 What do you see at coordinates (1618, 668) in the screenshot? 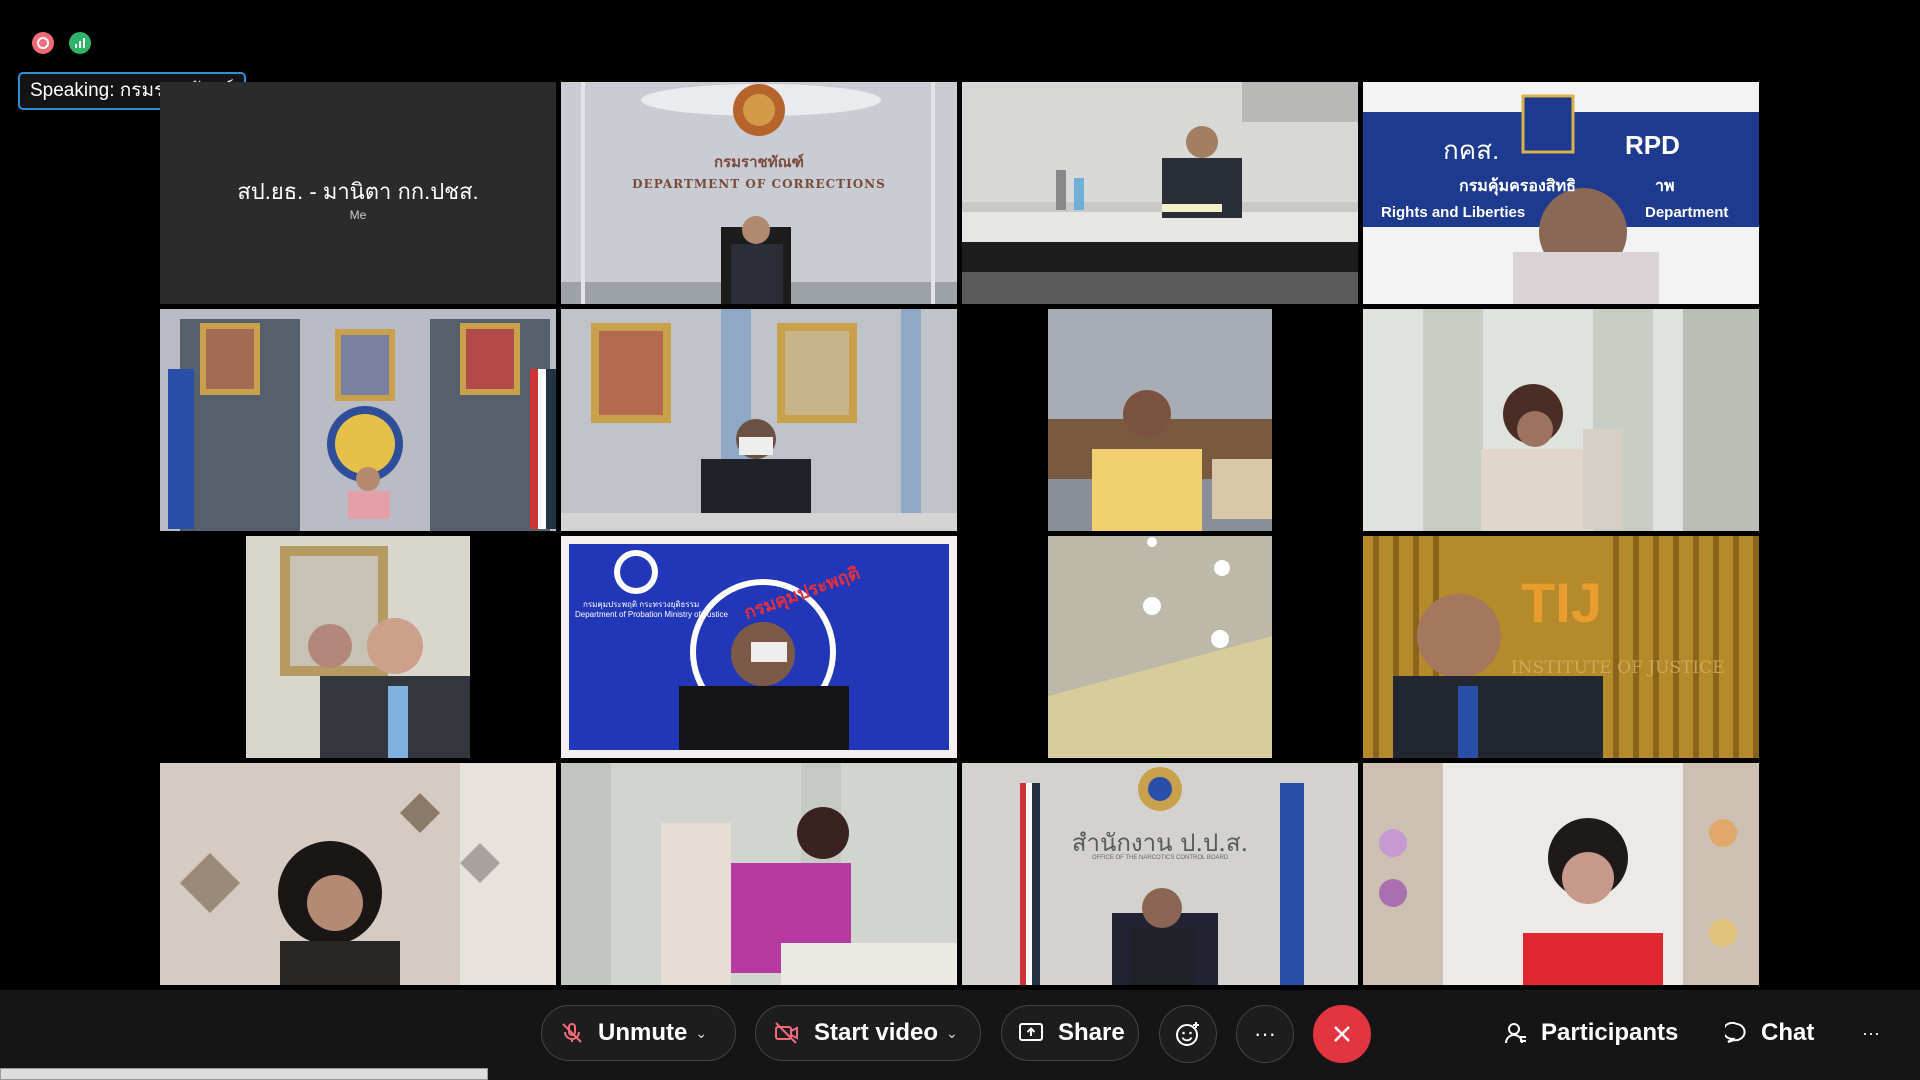
I see `sign-small-english: INSTITUTE OF JUSTICE` at bounding box center [1618, 668].